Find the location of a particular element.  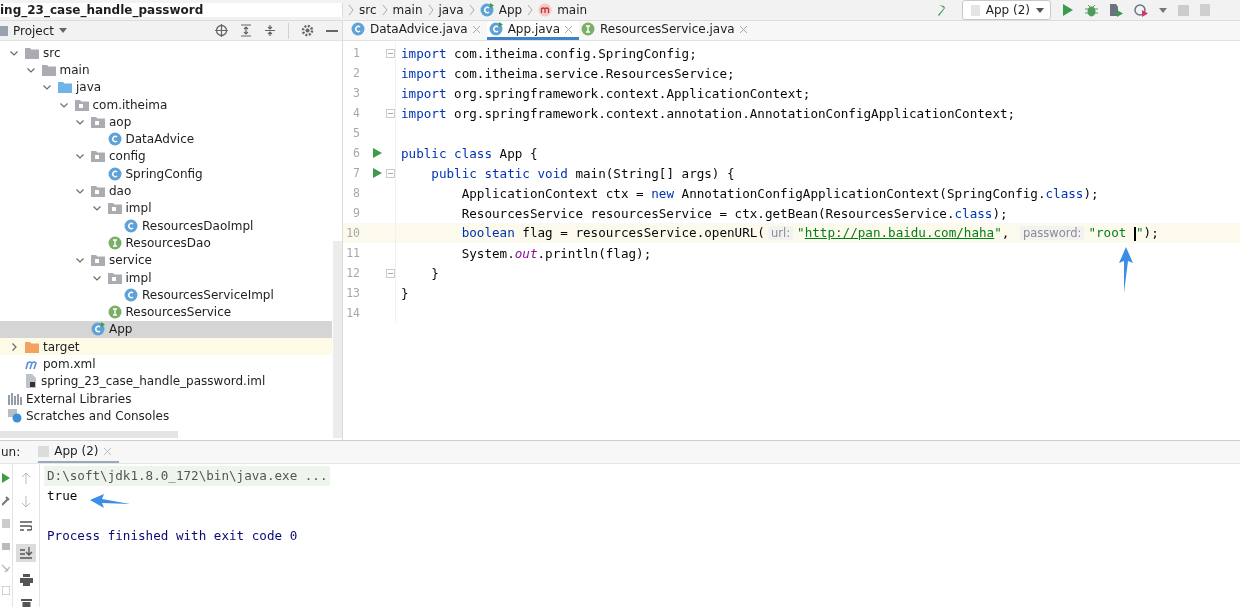

tree-item: target is located at coordinates (166, 347).